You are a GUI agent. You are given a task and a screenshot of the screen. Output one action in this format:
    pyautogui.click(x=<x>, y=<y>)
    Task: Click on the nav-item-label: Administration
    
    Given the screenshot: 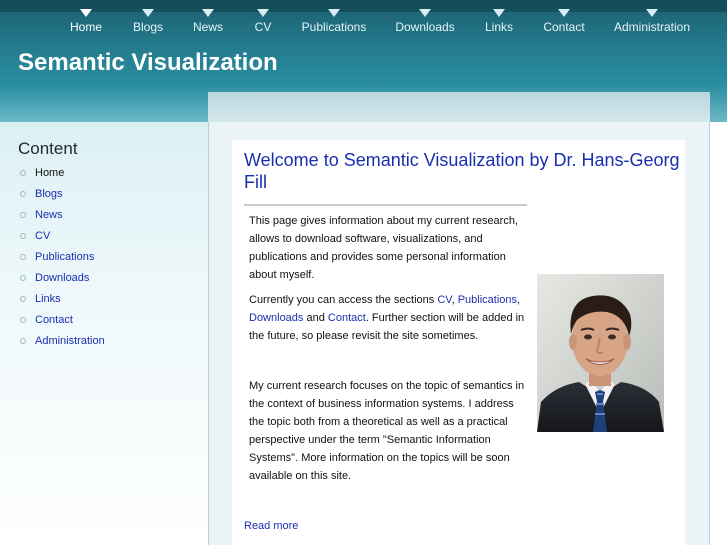 What is the action you would take?
    pyautogui.click(x=652, y=27)
    